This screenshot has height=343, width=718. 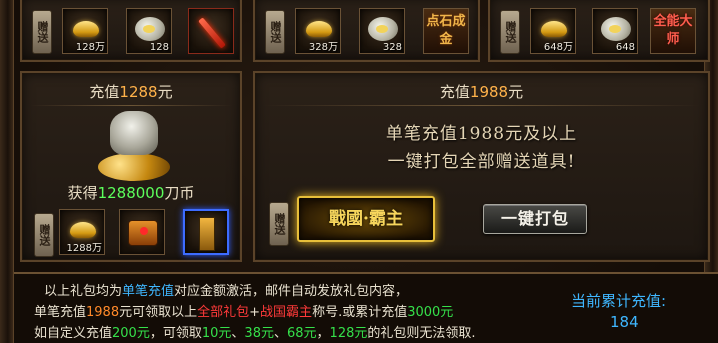 I want to click on info-text: ，可领取, so click(x=175, y=333).